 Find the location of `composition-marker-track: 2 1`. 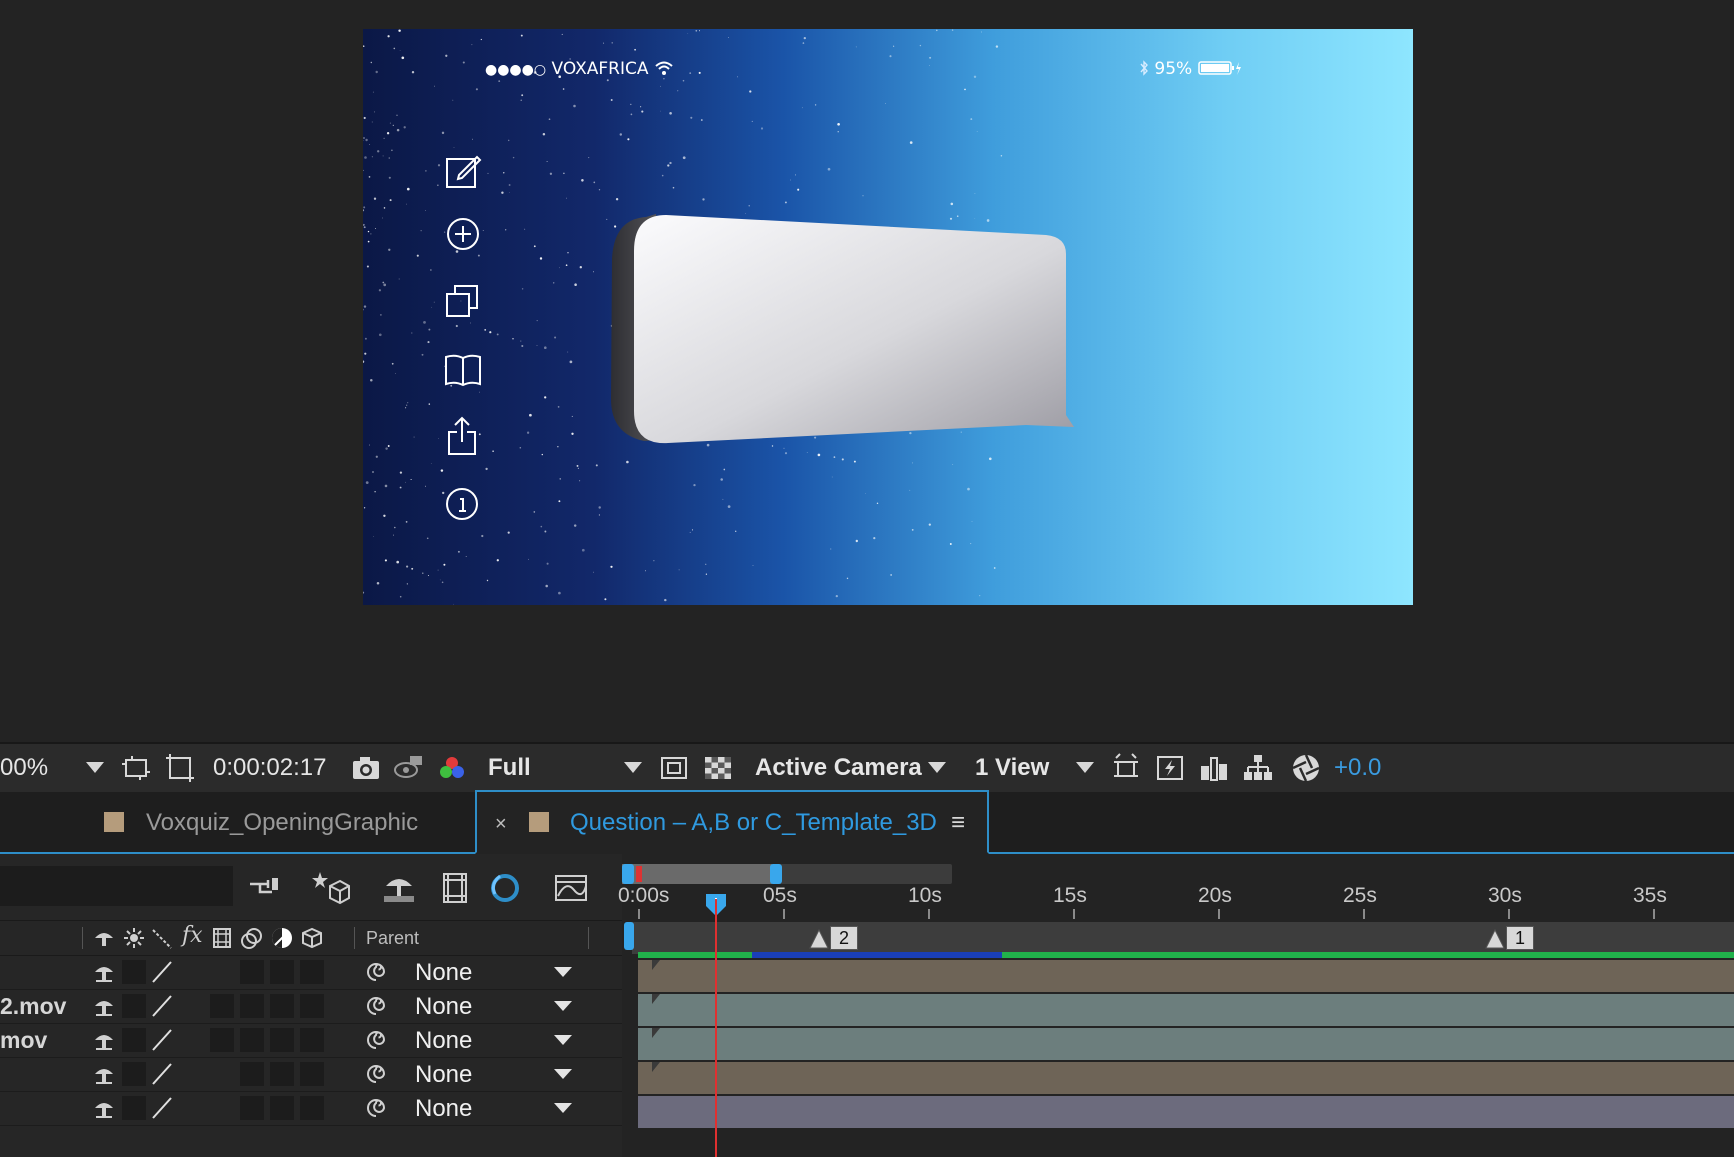

composition-marker-track: 2 1 is located at coordinates (1179, 938).